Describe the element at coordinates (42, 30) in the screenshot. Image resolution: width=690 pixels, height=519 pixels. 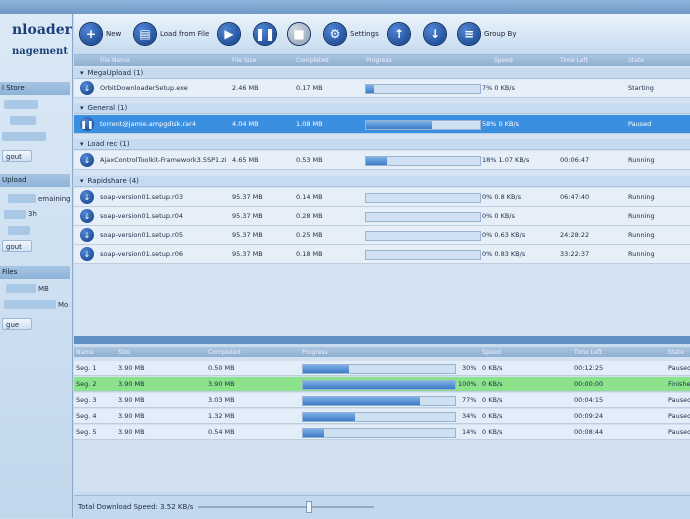
I see `logo-line1: nloader` at that location.